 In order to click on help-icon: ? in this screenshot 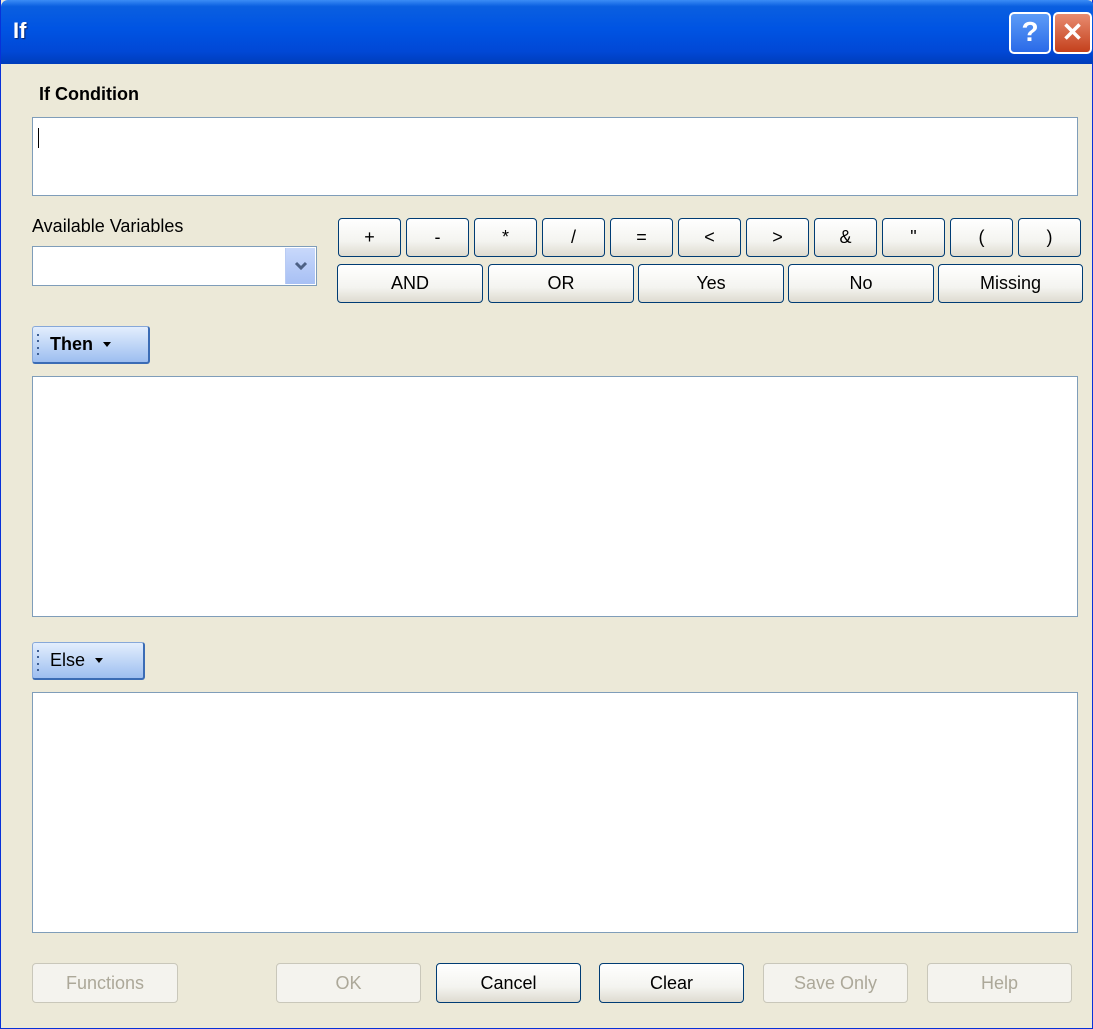, I will do `click(1030, 33)`.